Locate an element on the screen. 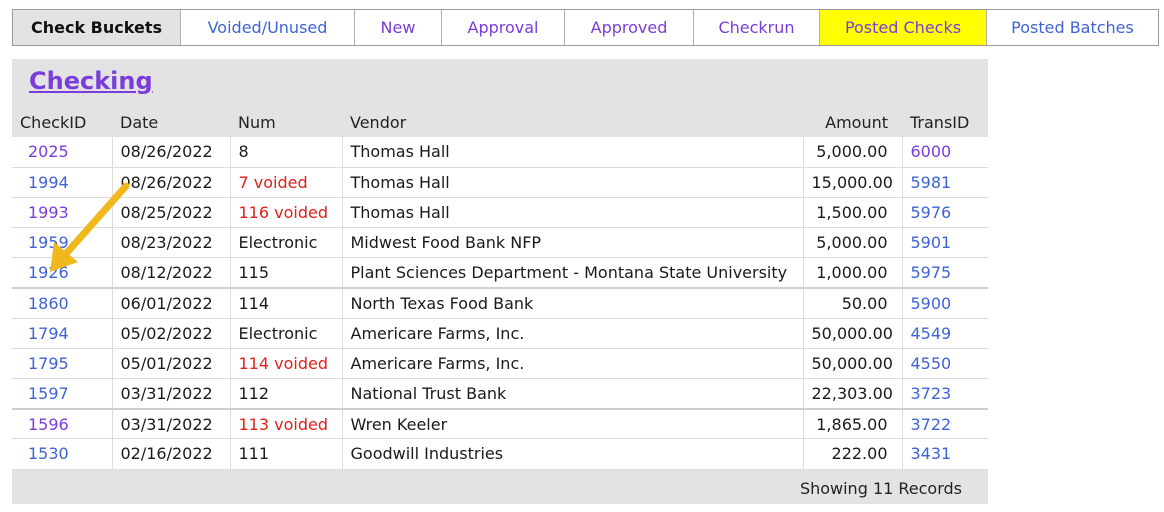 Image resolution: width=1164 pixels, height=512 pixels. col-header-amount: Amount is located at coordinates (852, 122).